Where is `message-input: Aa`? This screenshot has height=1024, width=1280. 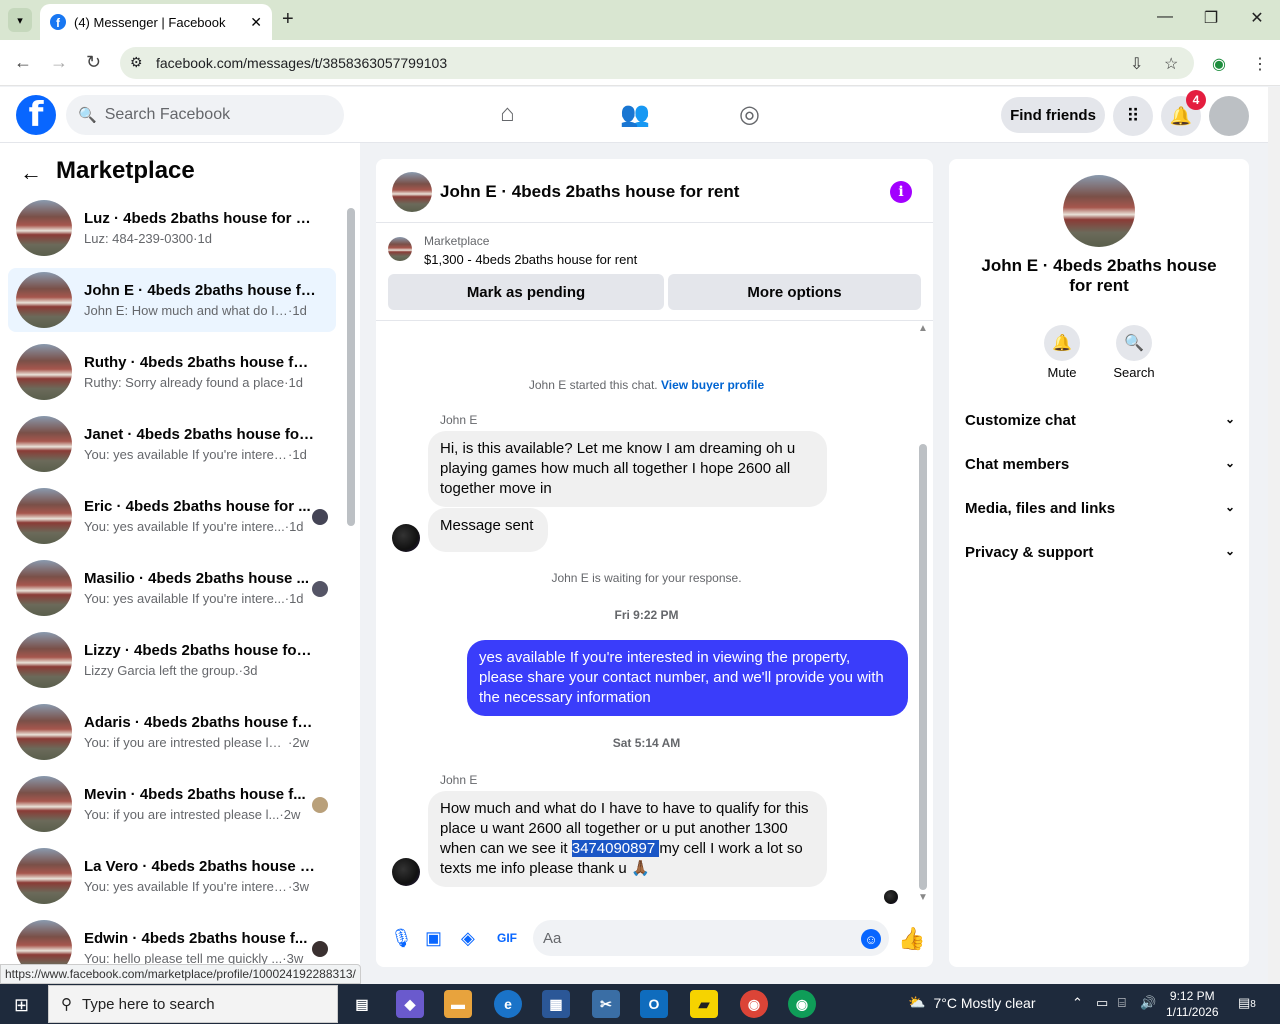
message-input: Aa is located at coordinates (711, 938).